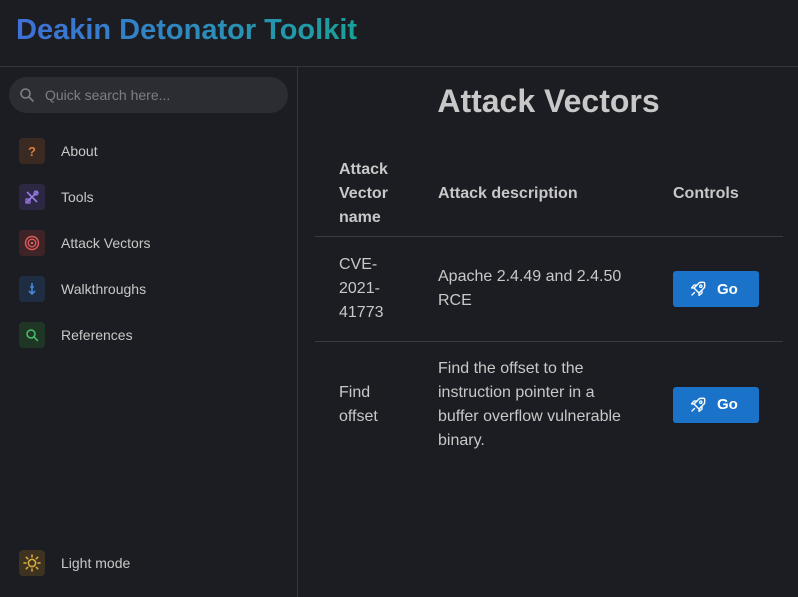  What do you see at coordinates (32, 197) in the screenshot?
I see `tools-icon` at bounding box center [32, 197].